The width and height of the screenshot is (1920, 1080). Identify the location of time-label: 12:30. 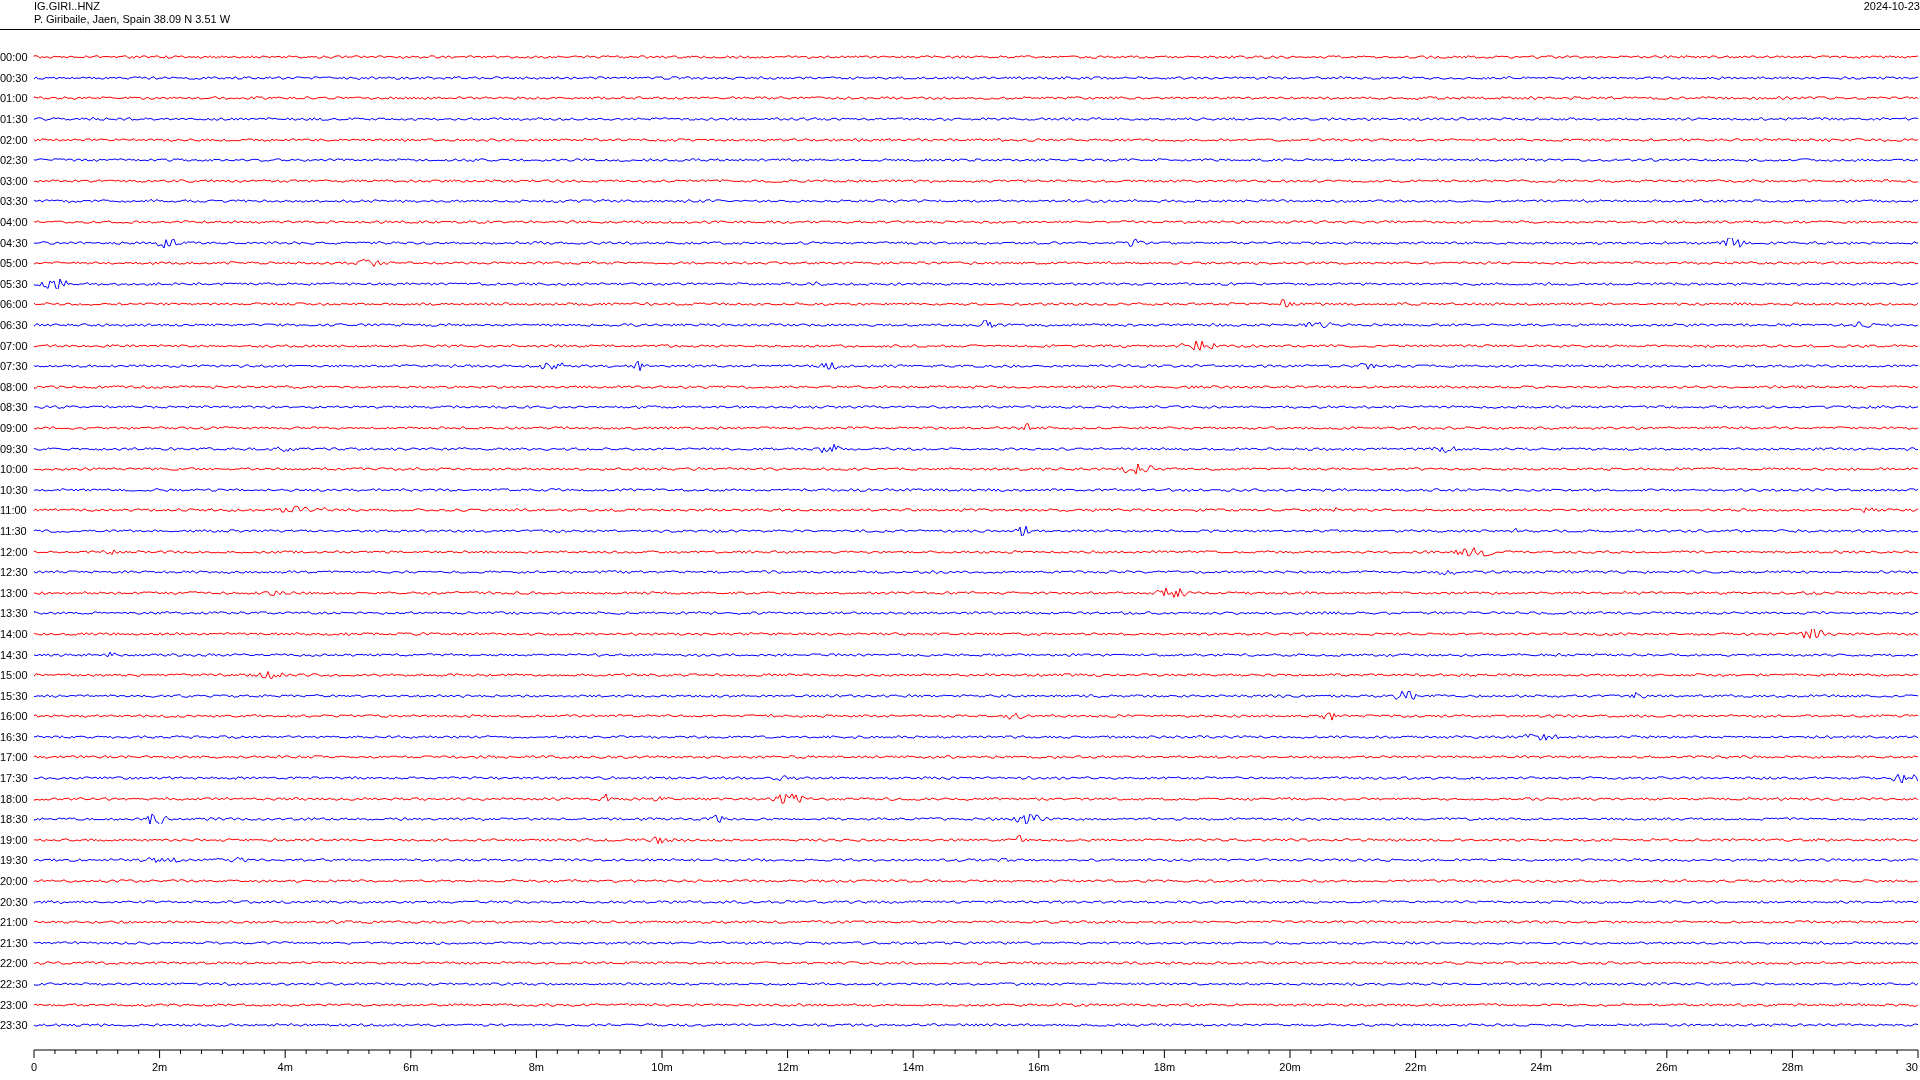
(14, 572).